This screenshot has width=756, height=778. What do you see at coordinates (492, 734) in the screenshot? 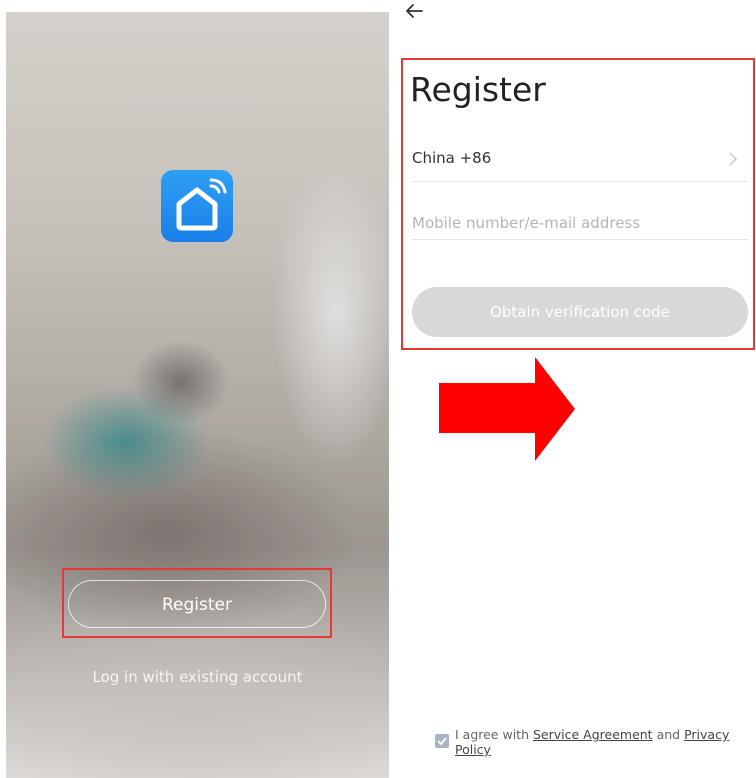
I see `agreement-prefix: I agree with` at bounding box center [492, 734].